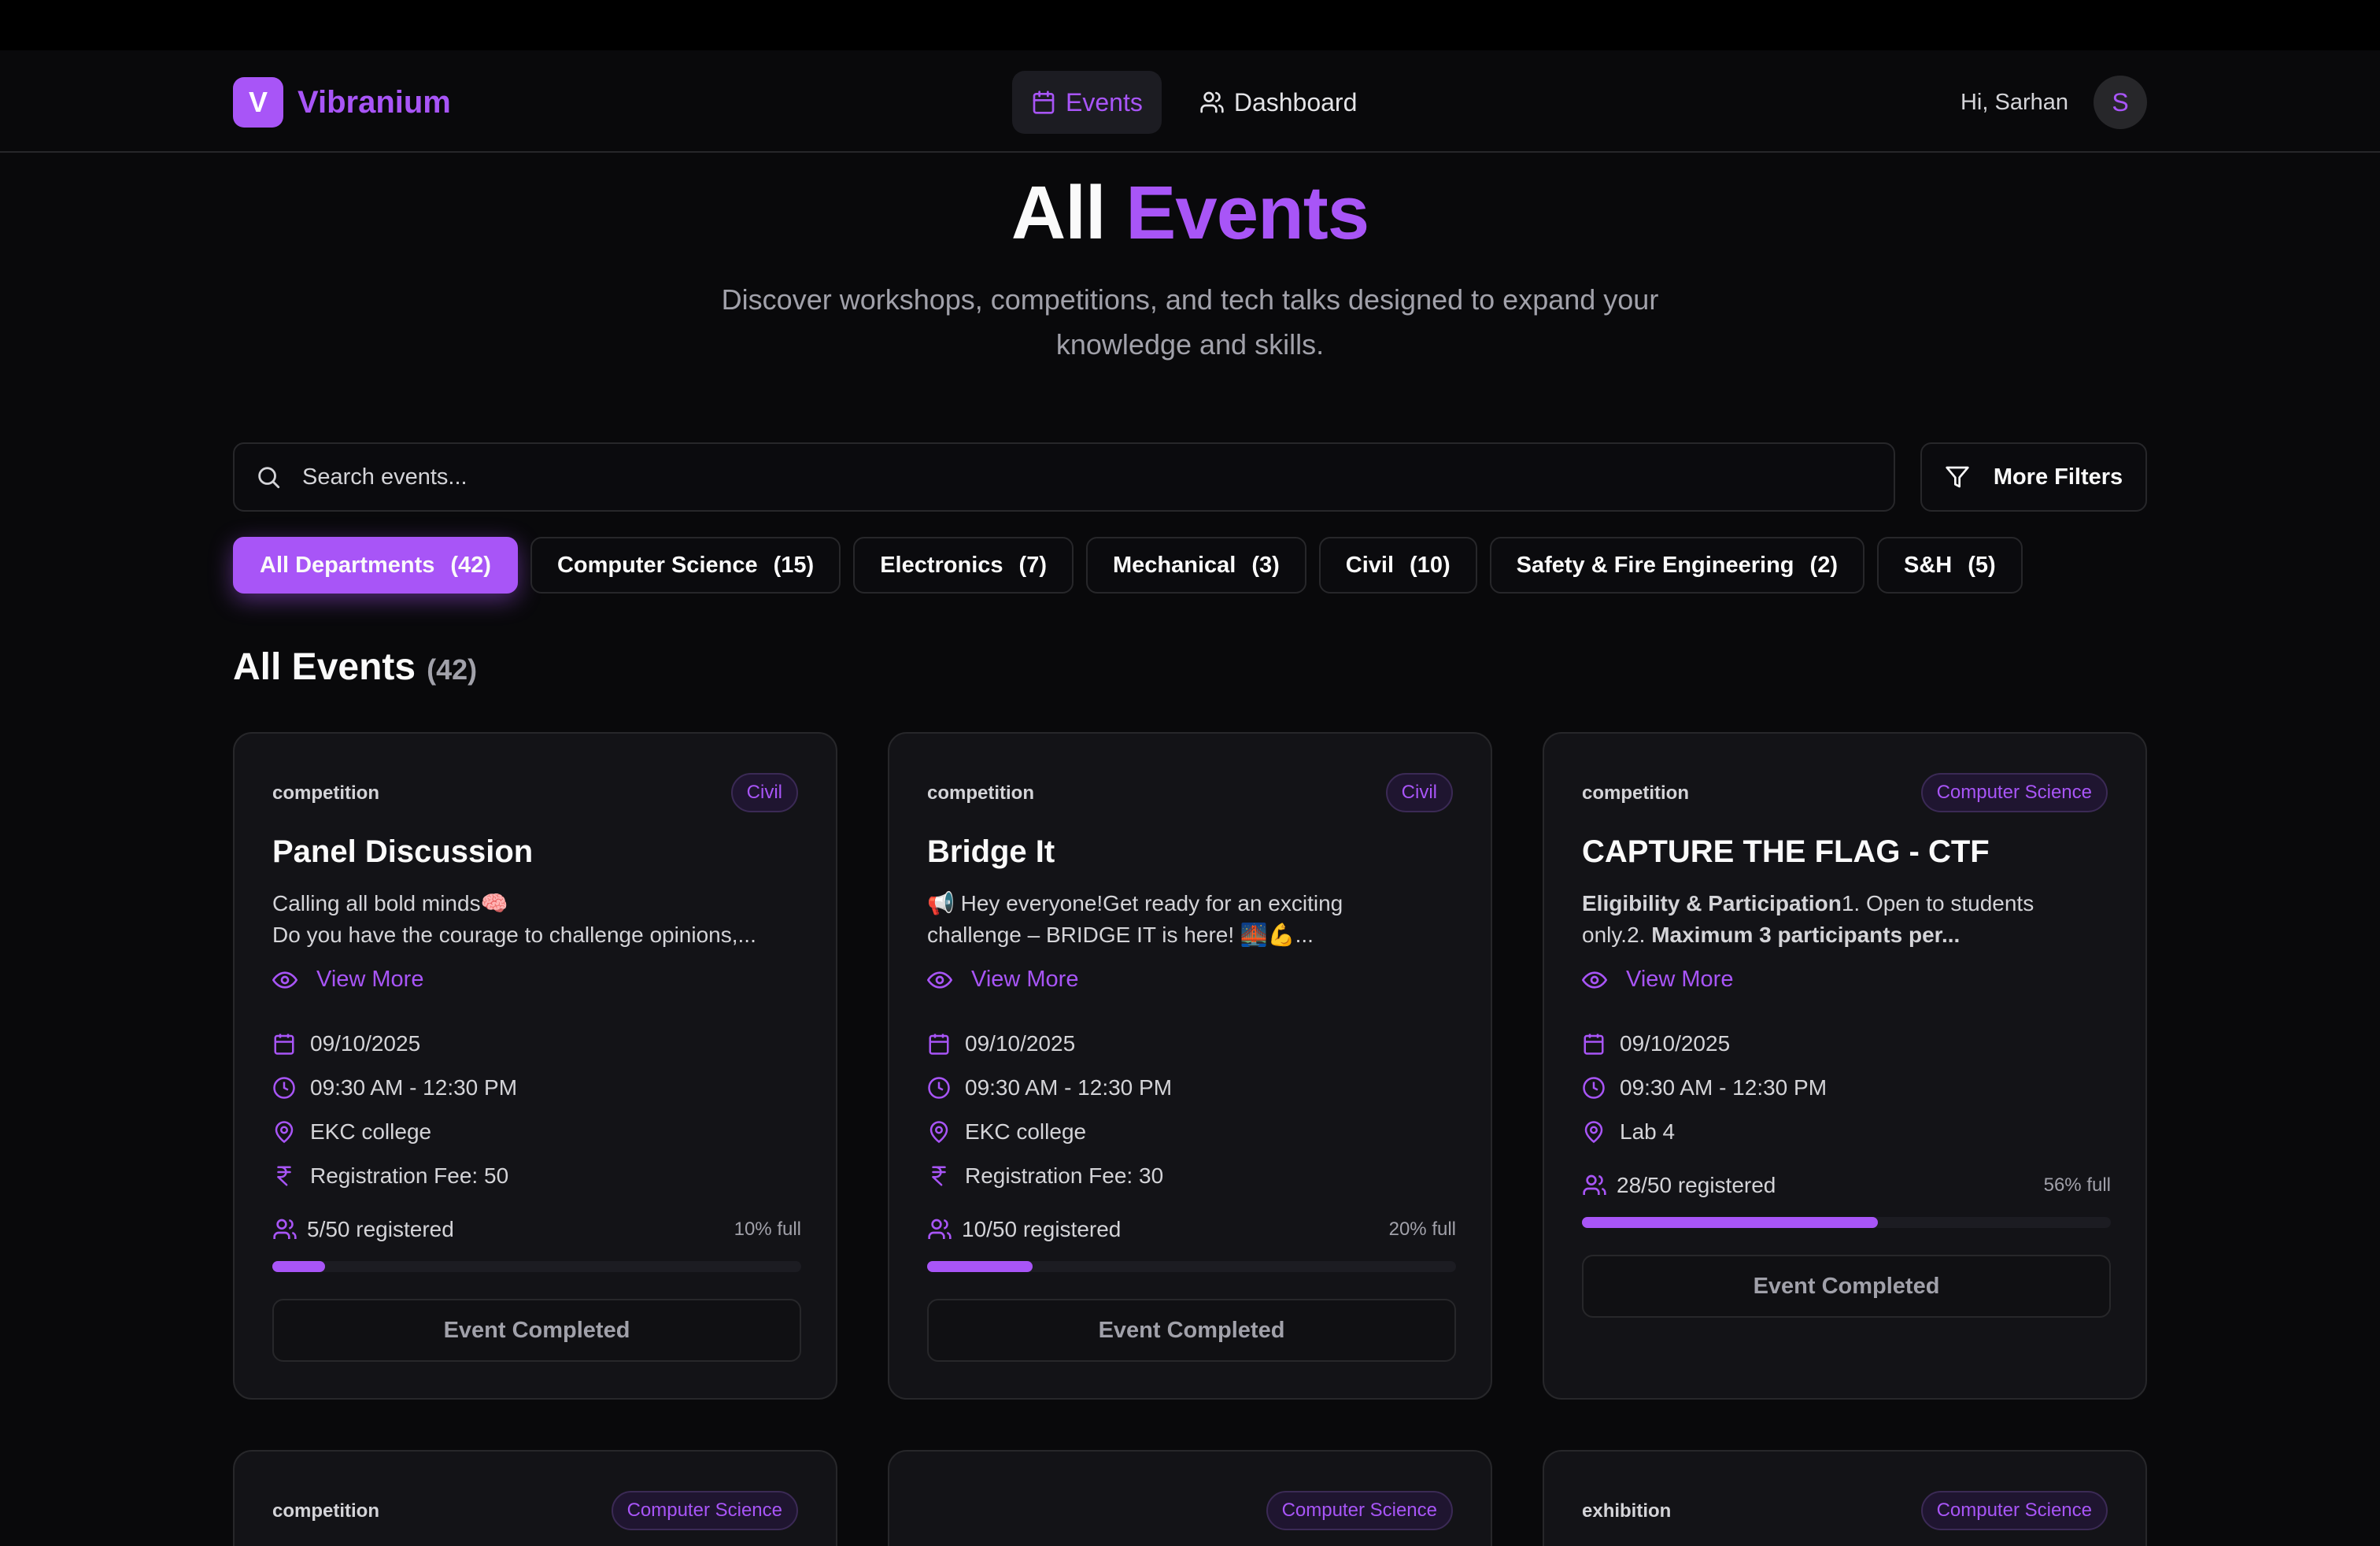 This screenshot has height=1546, width=2380. What do you see at coordinates (1712, 903) in the screenshot?
I see `desc-bold: Eligibility & Participation` at bounding box center [1712, 903].